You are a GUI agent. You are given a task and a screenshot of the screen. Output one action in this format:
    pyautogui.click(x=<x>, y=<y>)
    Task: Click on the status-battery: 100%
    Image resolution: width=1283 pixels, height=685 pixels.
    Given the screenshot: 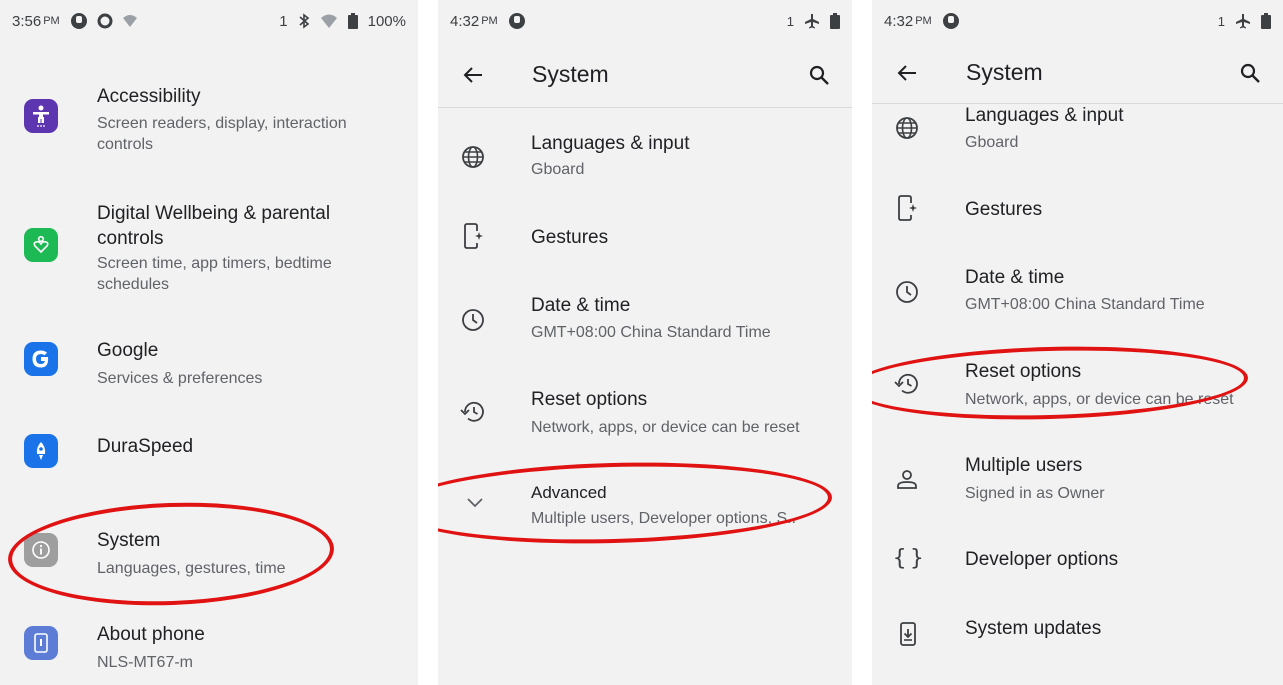 What is the action you would take?
    pyautogui.click(x=386, y=21)
    